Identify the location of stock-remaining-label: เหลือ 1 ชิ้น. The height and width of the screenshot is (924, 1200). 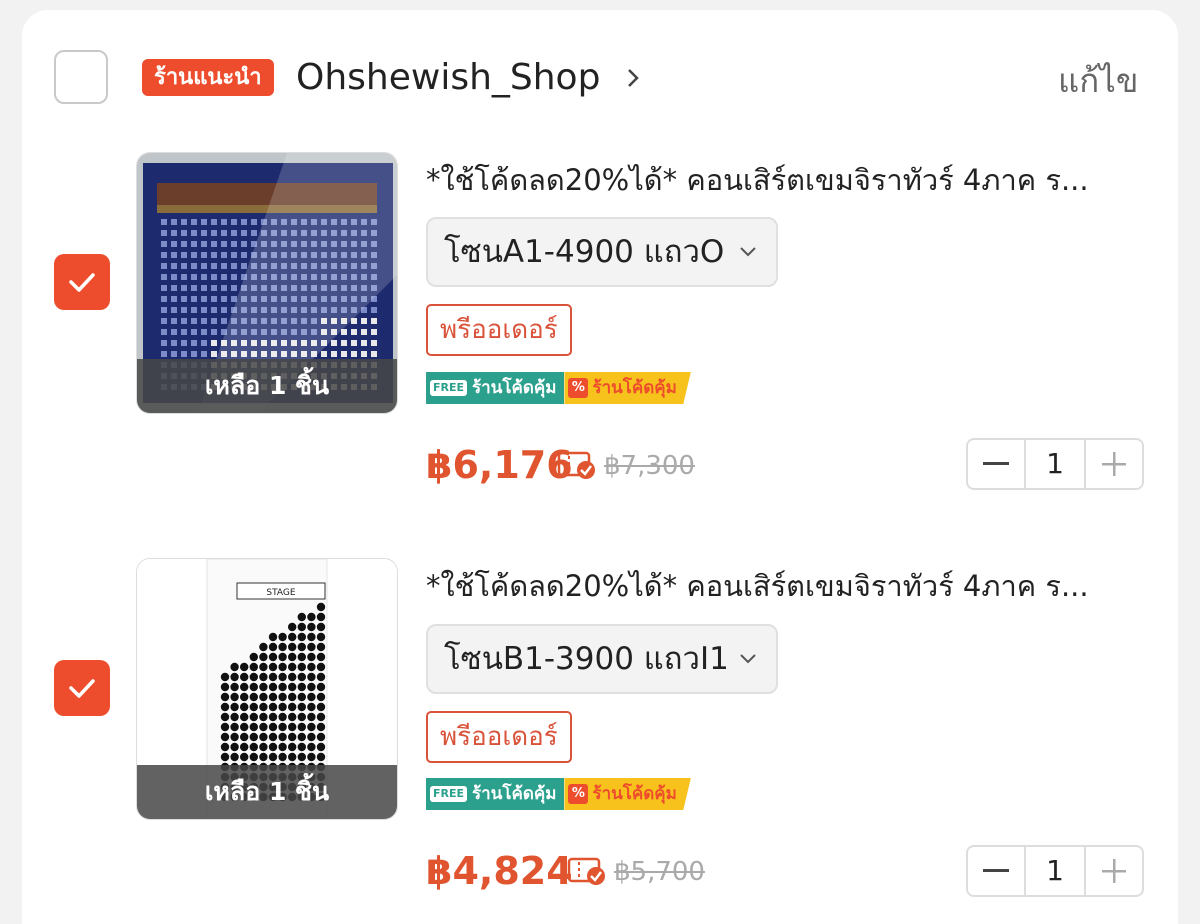
(267, 386).